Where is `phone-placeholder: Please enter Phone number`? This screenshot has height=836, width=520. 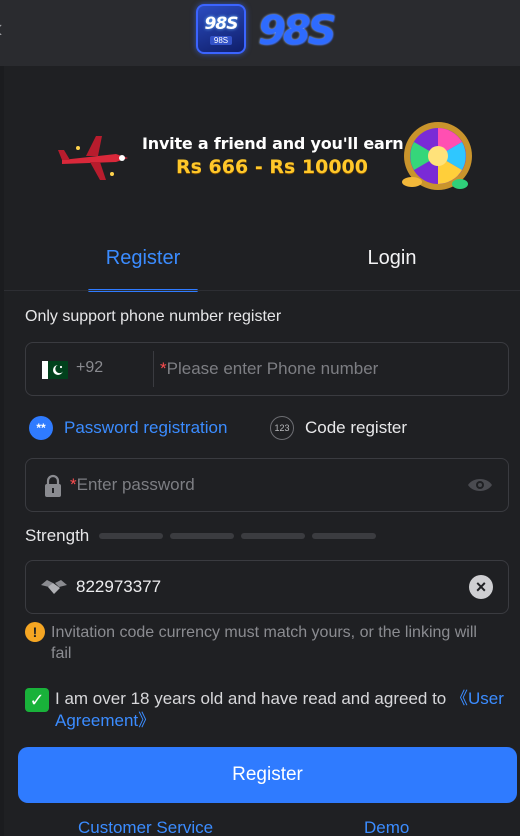 phone-placeholder: Please enter Phone number is located at coordinates (272, 368).